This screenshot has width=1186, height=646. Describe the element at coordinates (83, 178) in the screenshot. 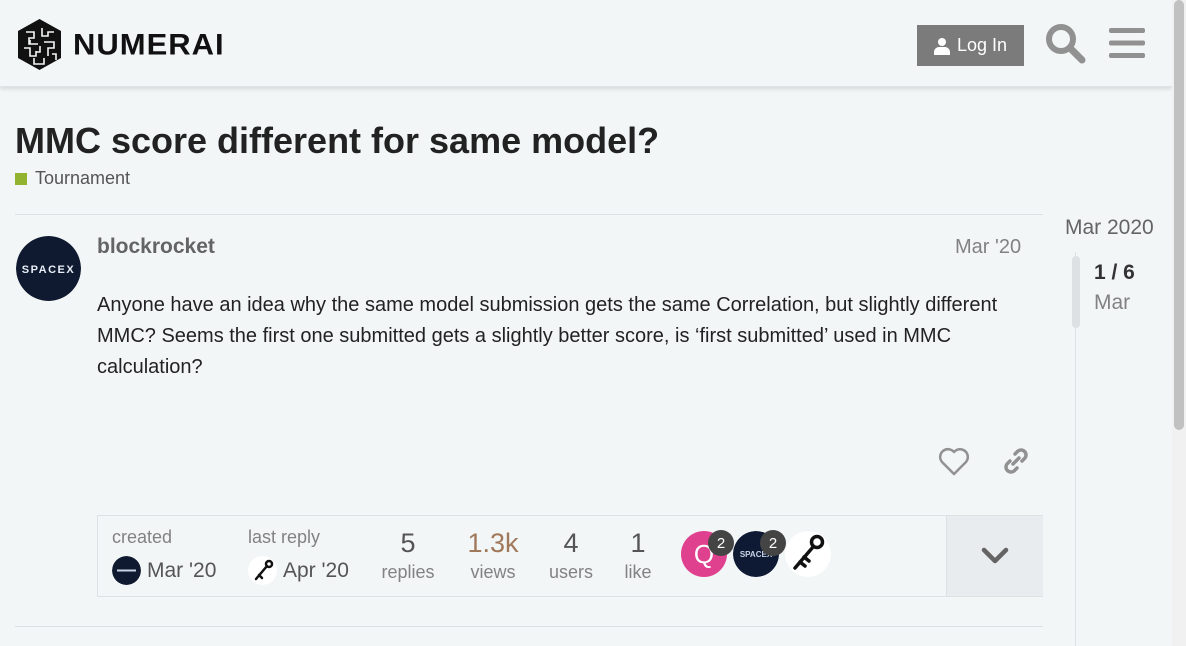

I see `category-label: Tournament` at that location.